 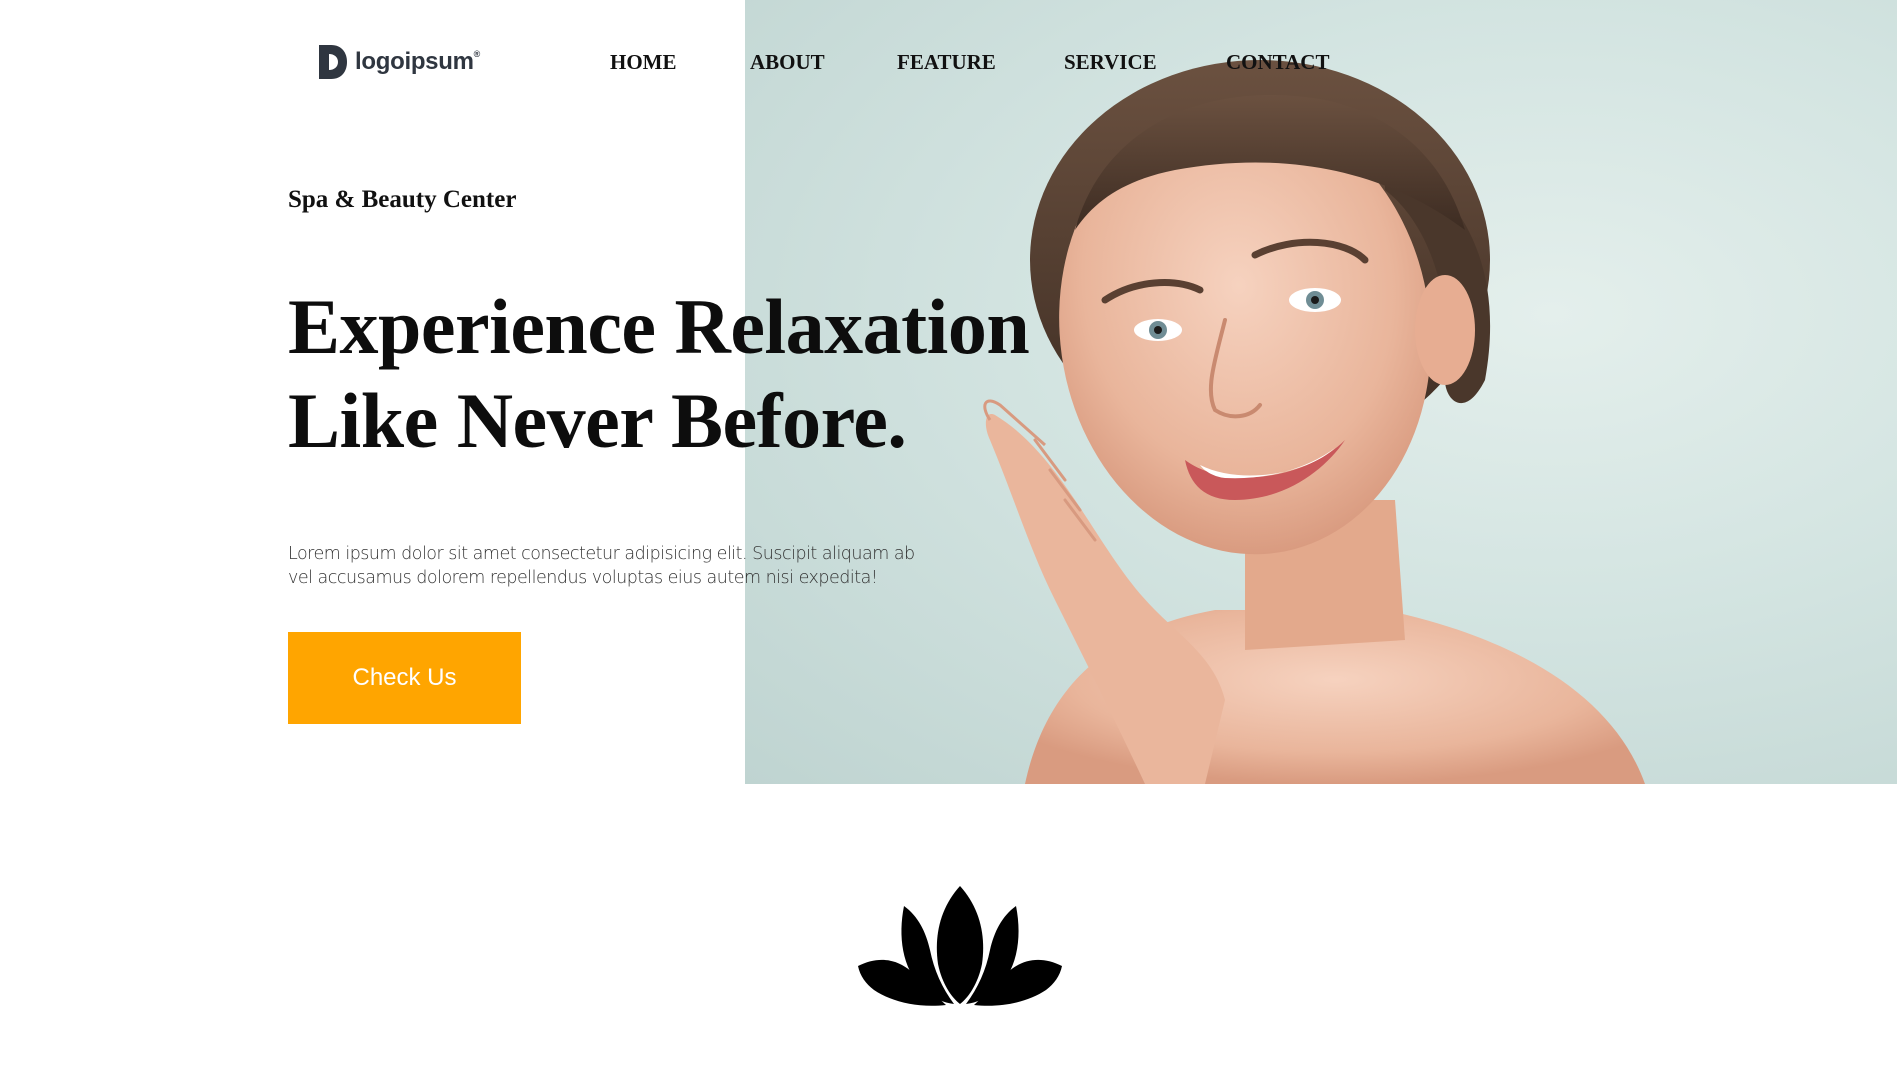 What do you see at coordinates (597, 420) in the screenshot?
I see `hero-headline-line-2: Like Never Before.` at bounding box center [597, 420].